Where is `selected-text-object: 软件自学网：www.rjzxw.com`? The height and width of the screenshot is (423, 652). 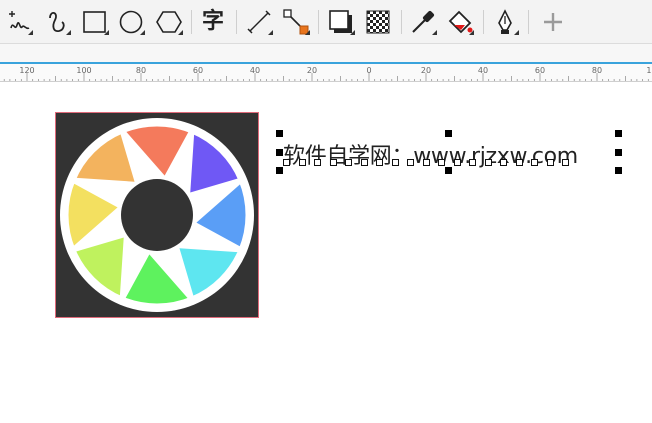 selected-text-object: 软件自学网：www.rjzxw.com is located at coordinates (449, 152).